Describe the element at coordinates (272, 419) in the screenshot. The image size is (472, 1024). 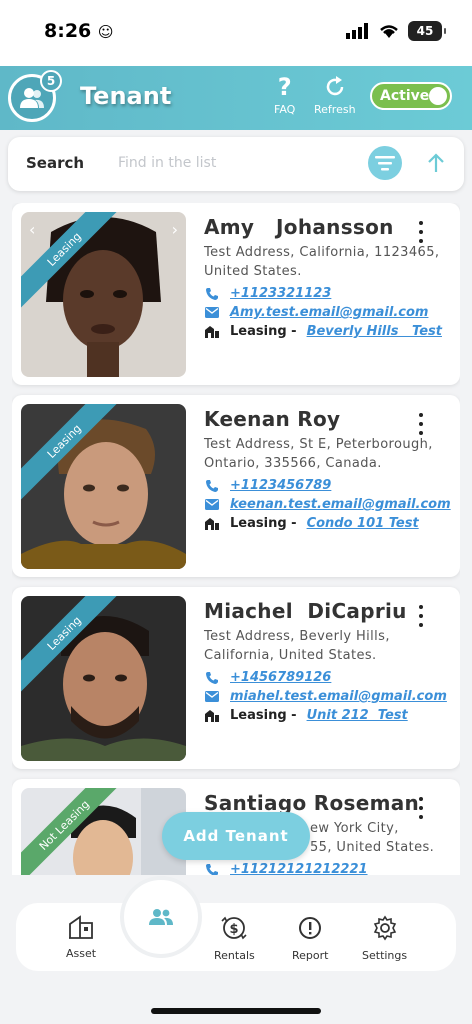
I see `tenant-name: Keenan Roy` at that location.